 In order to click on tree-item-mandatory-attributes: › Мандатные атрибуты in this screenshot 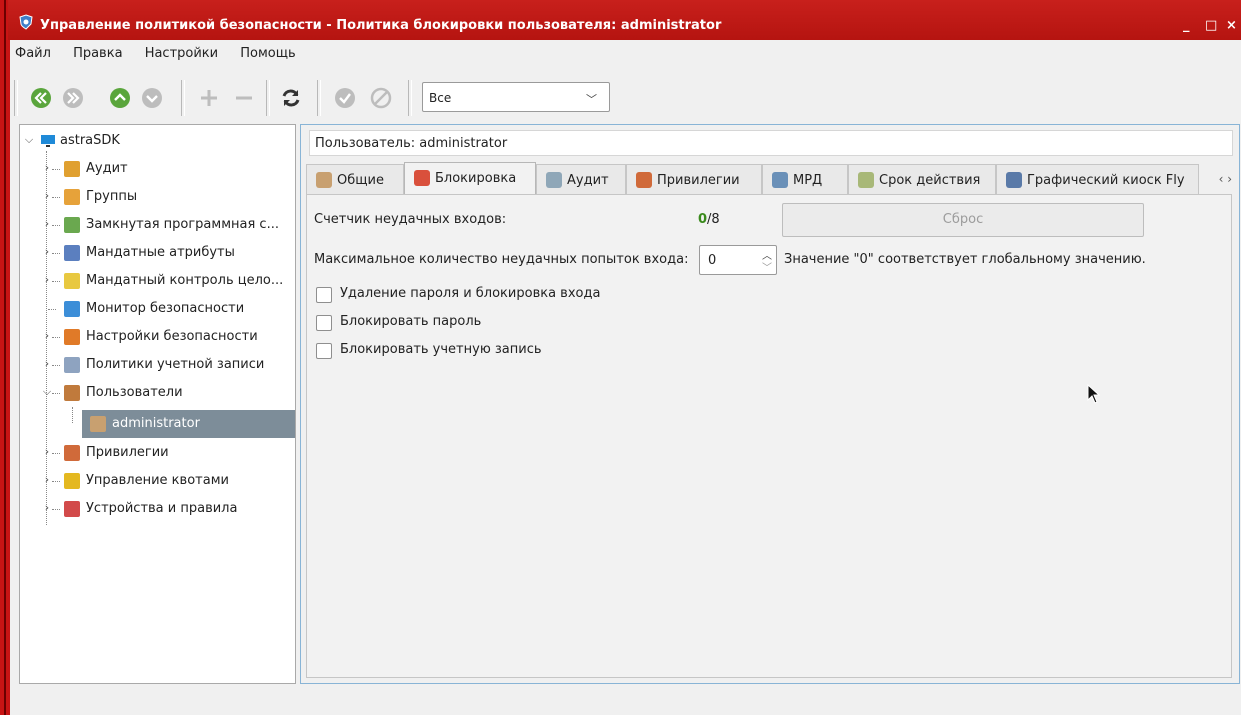, I will do `click(157, 253)`.